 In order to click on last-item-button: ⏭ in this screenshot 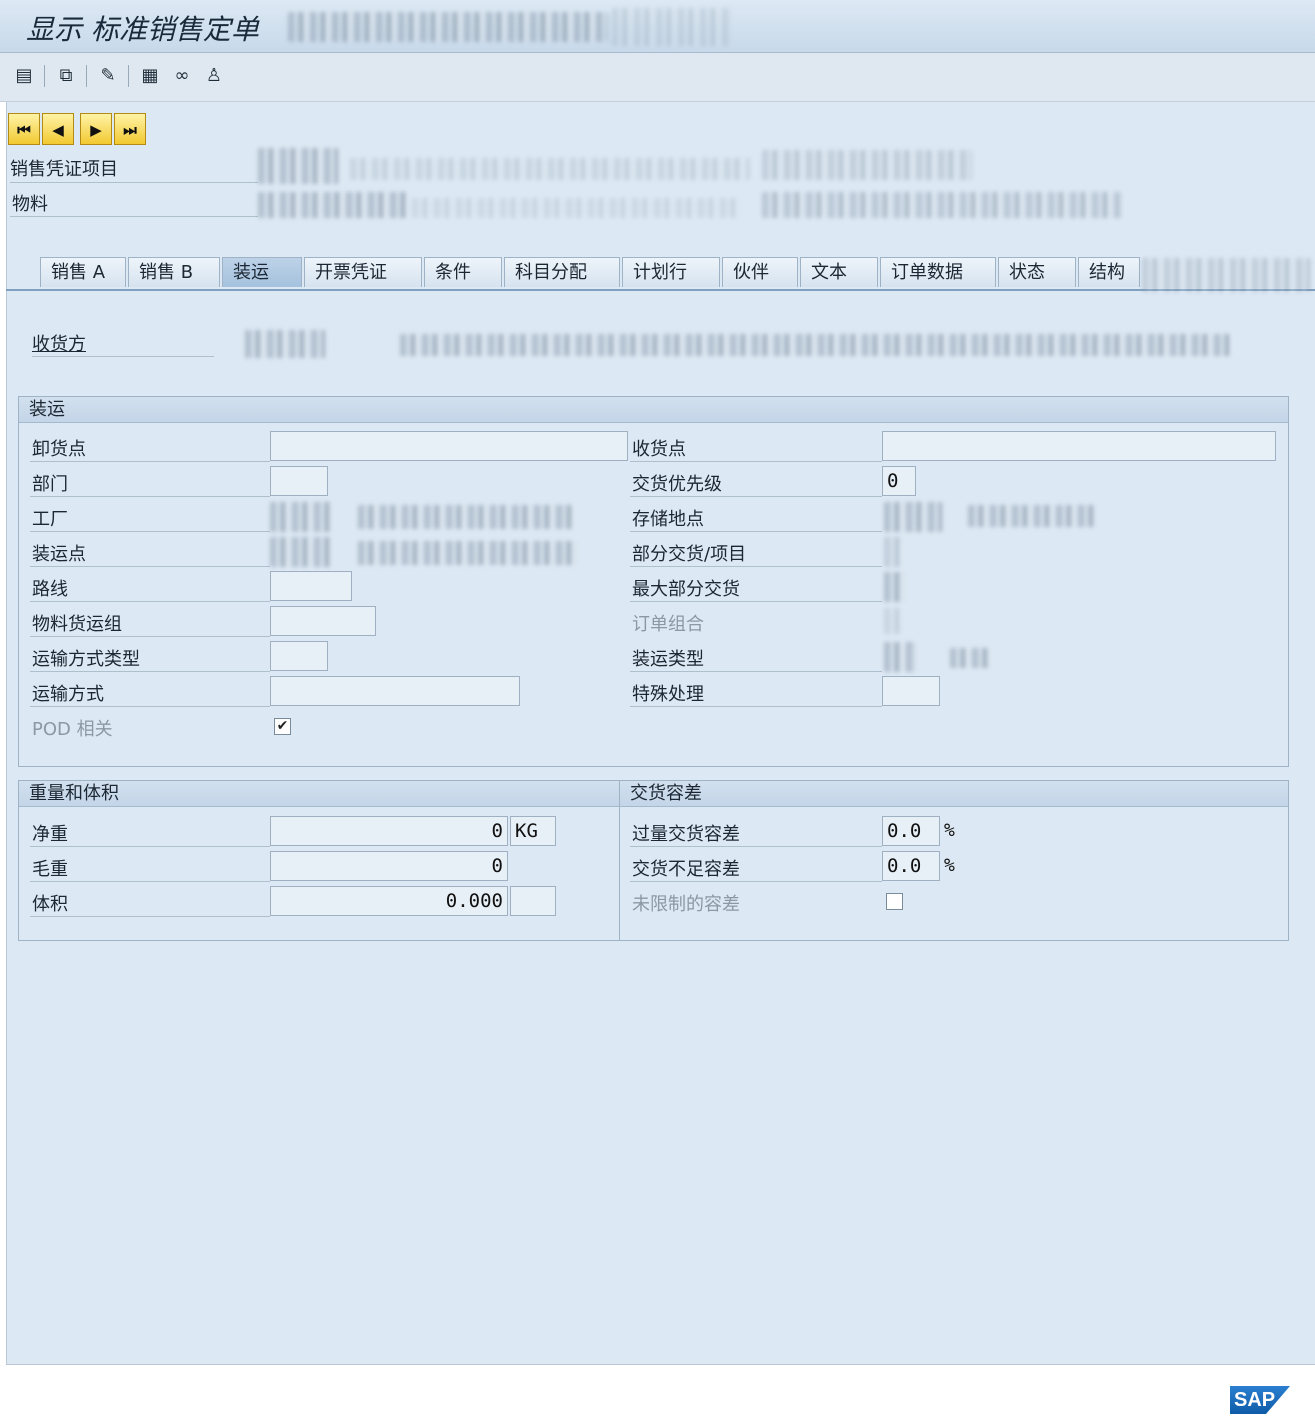, I will do `click(130, 129)`.